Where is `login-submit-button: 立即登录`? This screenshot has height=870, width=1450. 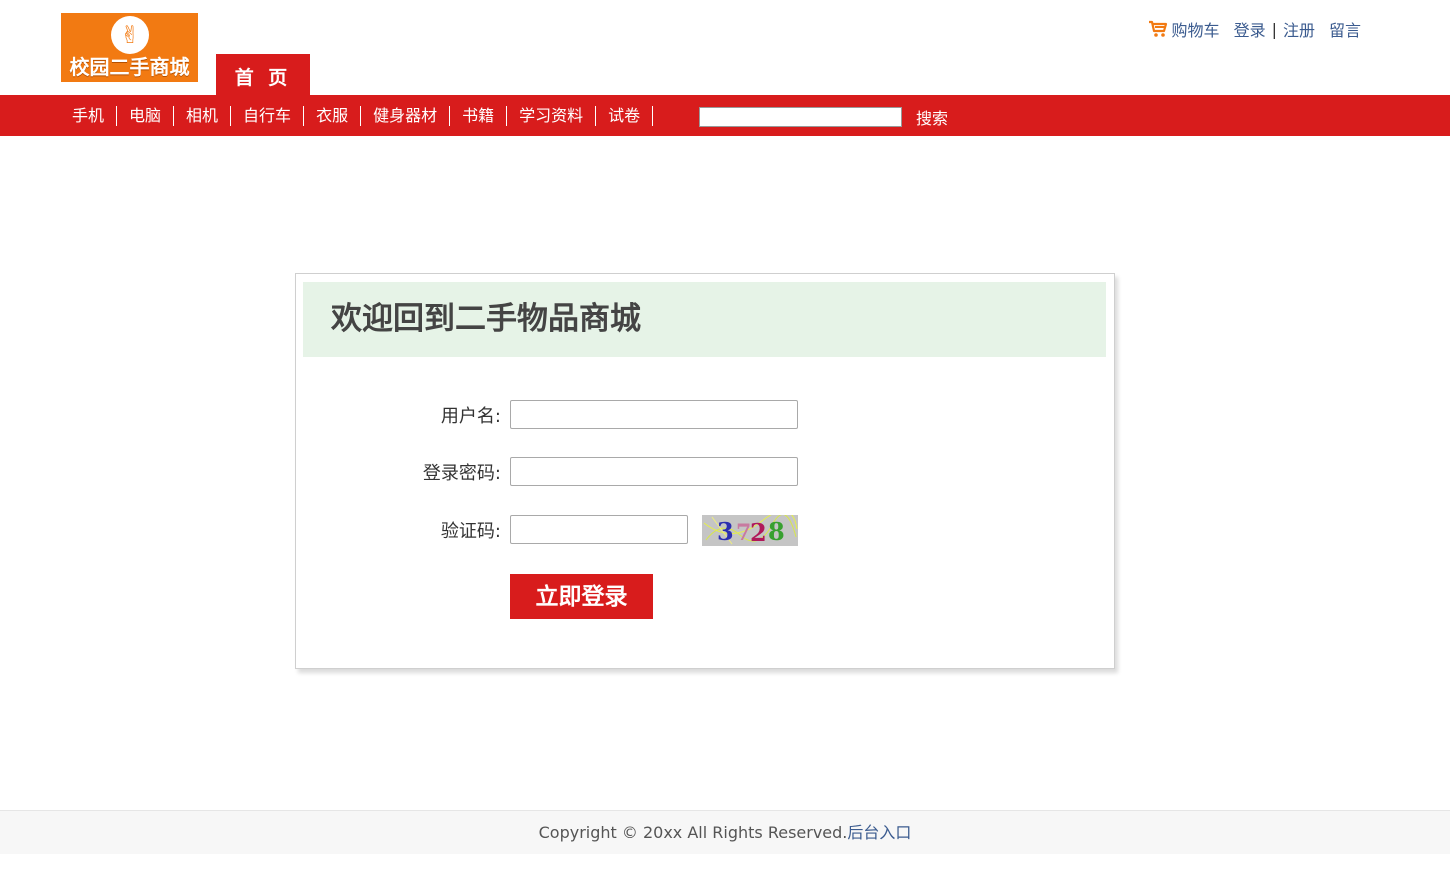 login-submit-button: 立即登录 is located at coordinates (581, 596).